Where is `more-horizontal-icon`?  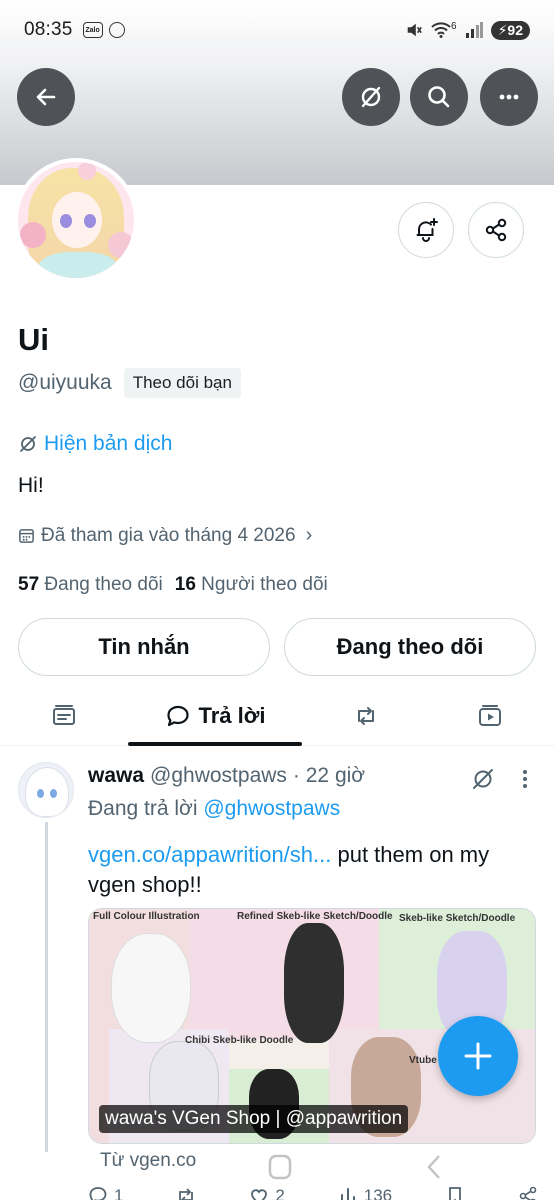 more-horizontal-icon is located at coordinates (509, 97).